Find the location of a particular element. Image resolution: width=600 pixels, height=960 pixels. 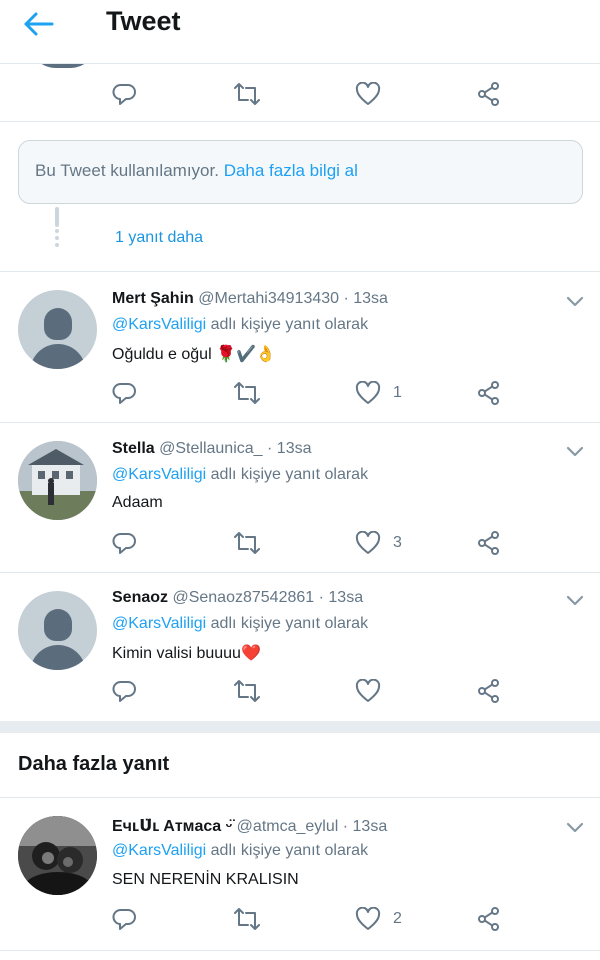

section-separator is located at coordinates (300, 727).